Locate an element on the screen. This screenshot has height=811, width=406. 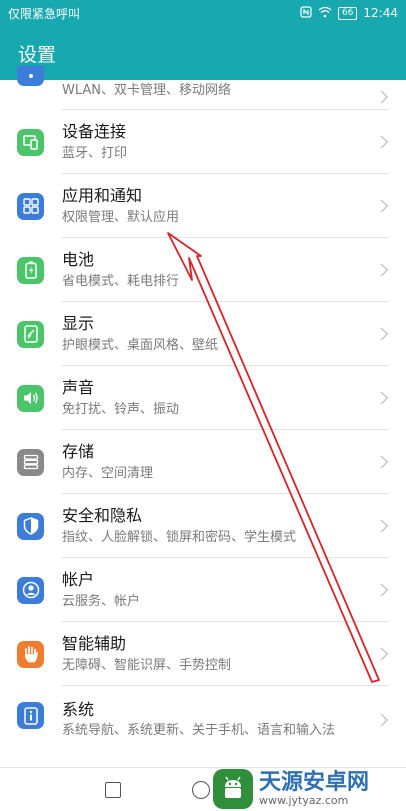
account-icon is located at coordinates (30, 590).